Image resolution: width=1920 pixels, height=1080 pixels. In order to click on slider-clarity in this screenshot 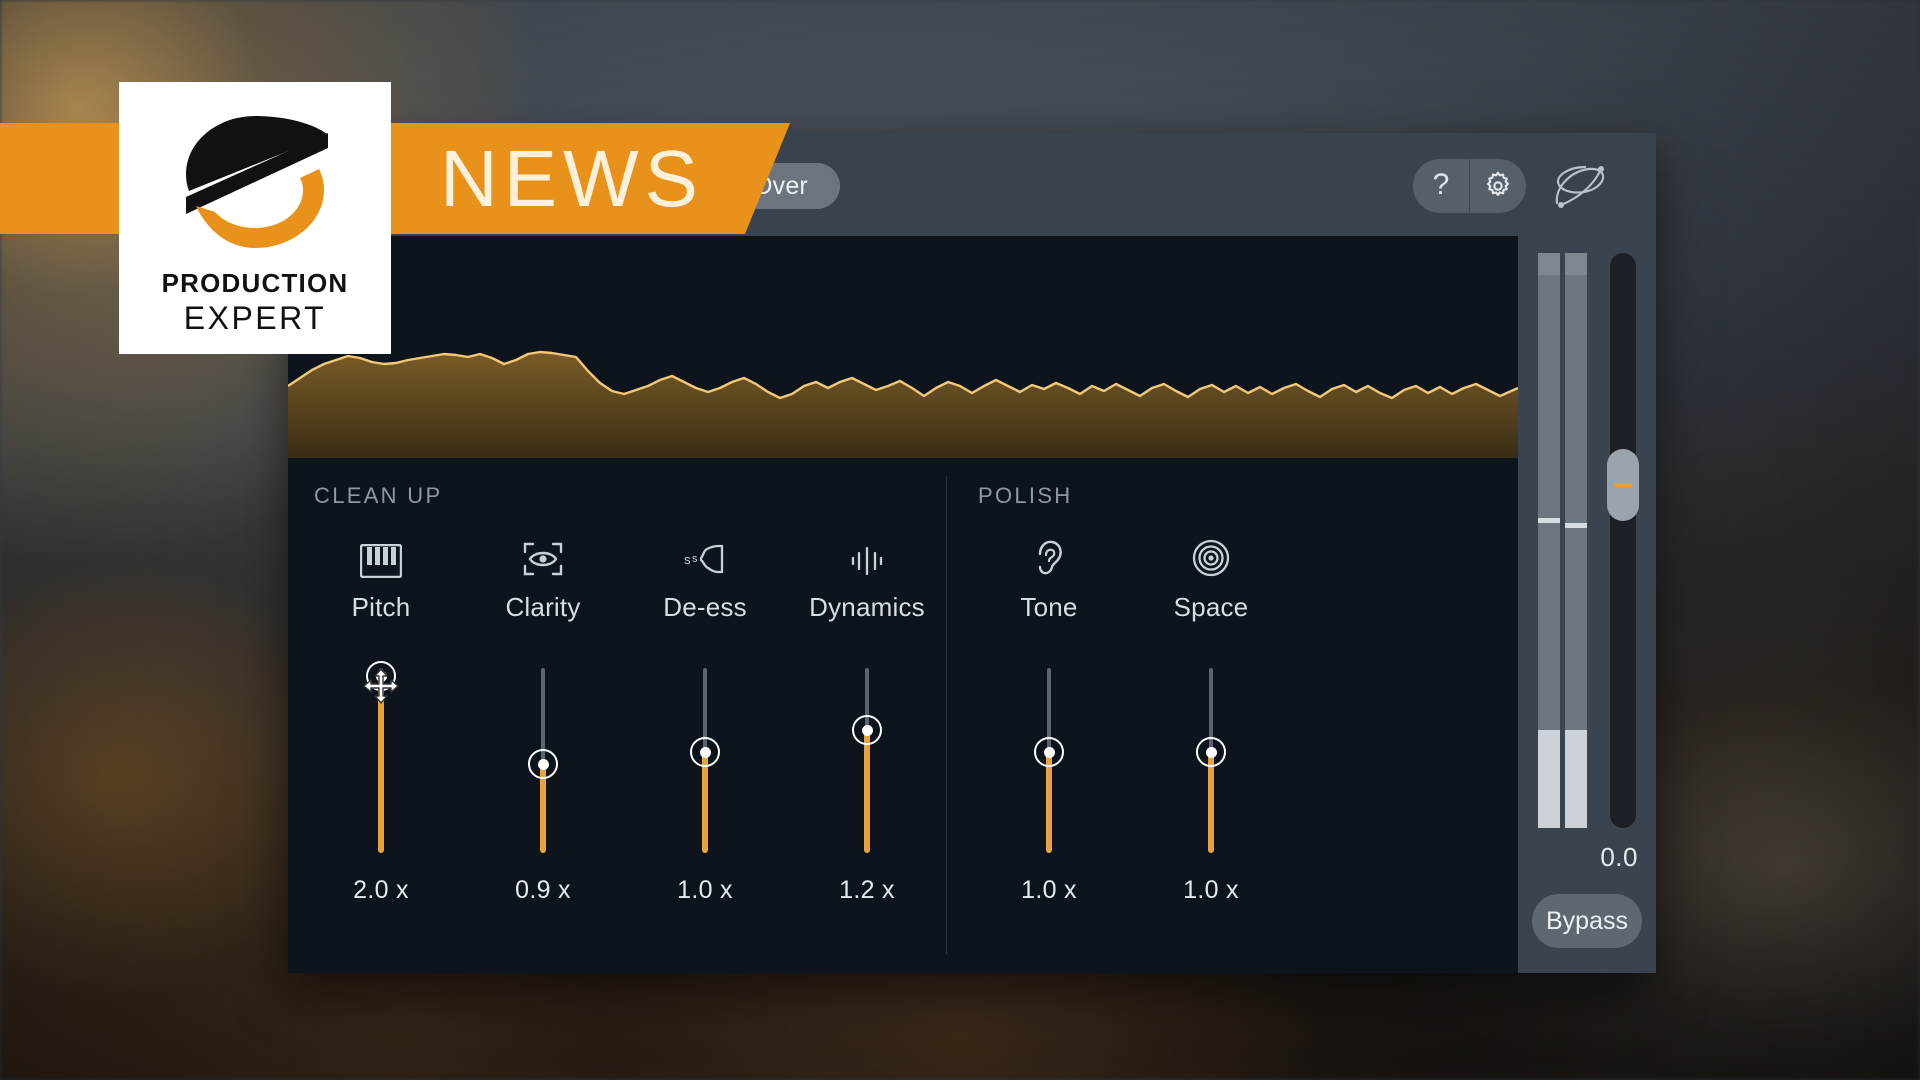, I will do `click(543, 768)`.